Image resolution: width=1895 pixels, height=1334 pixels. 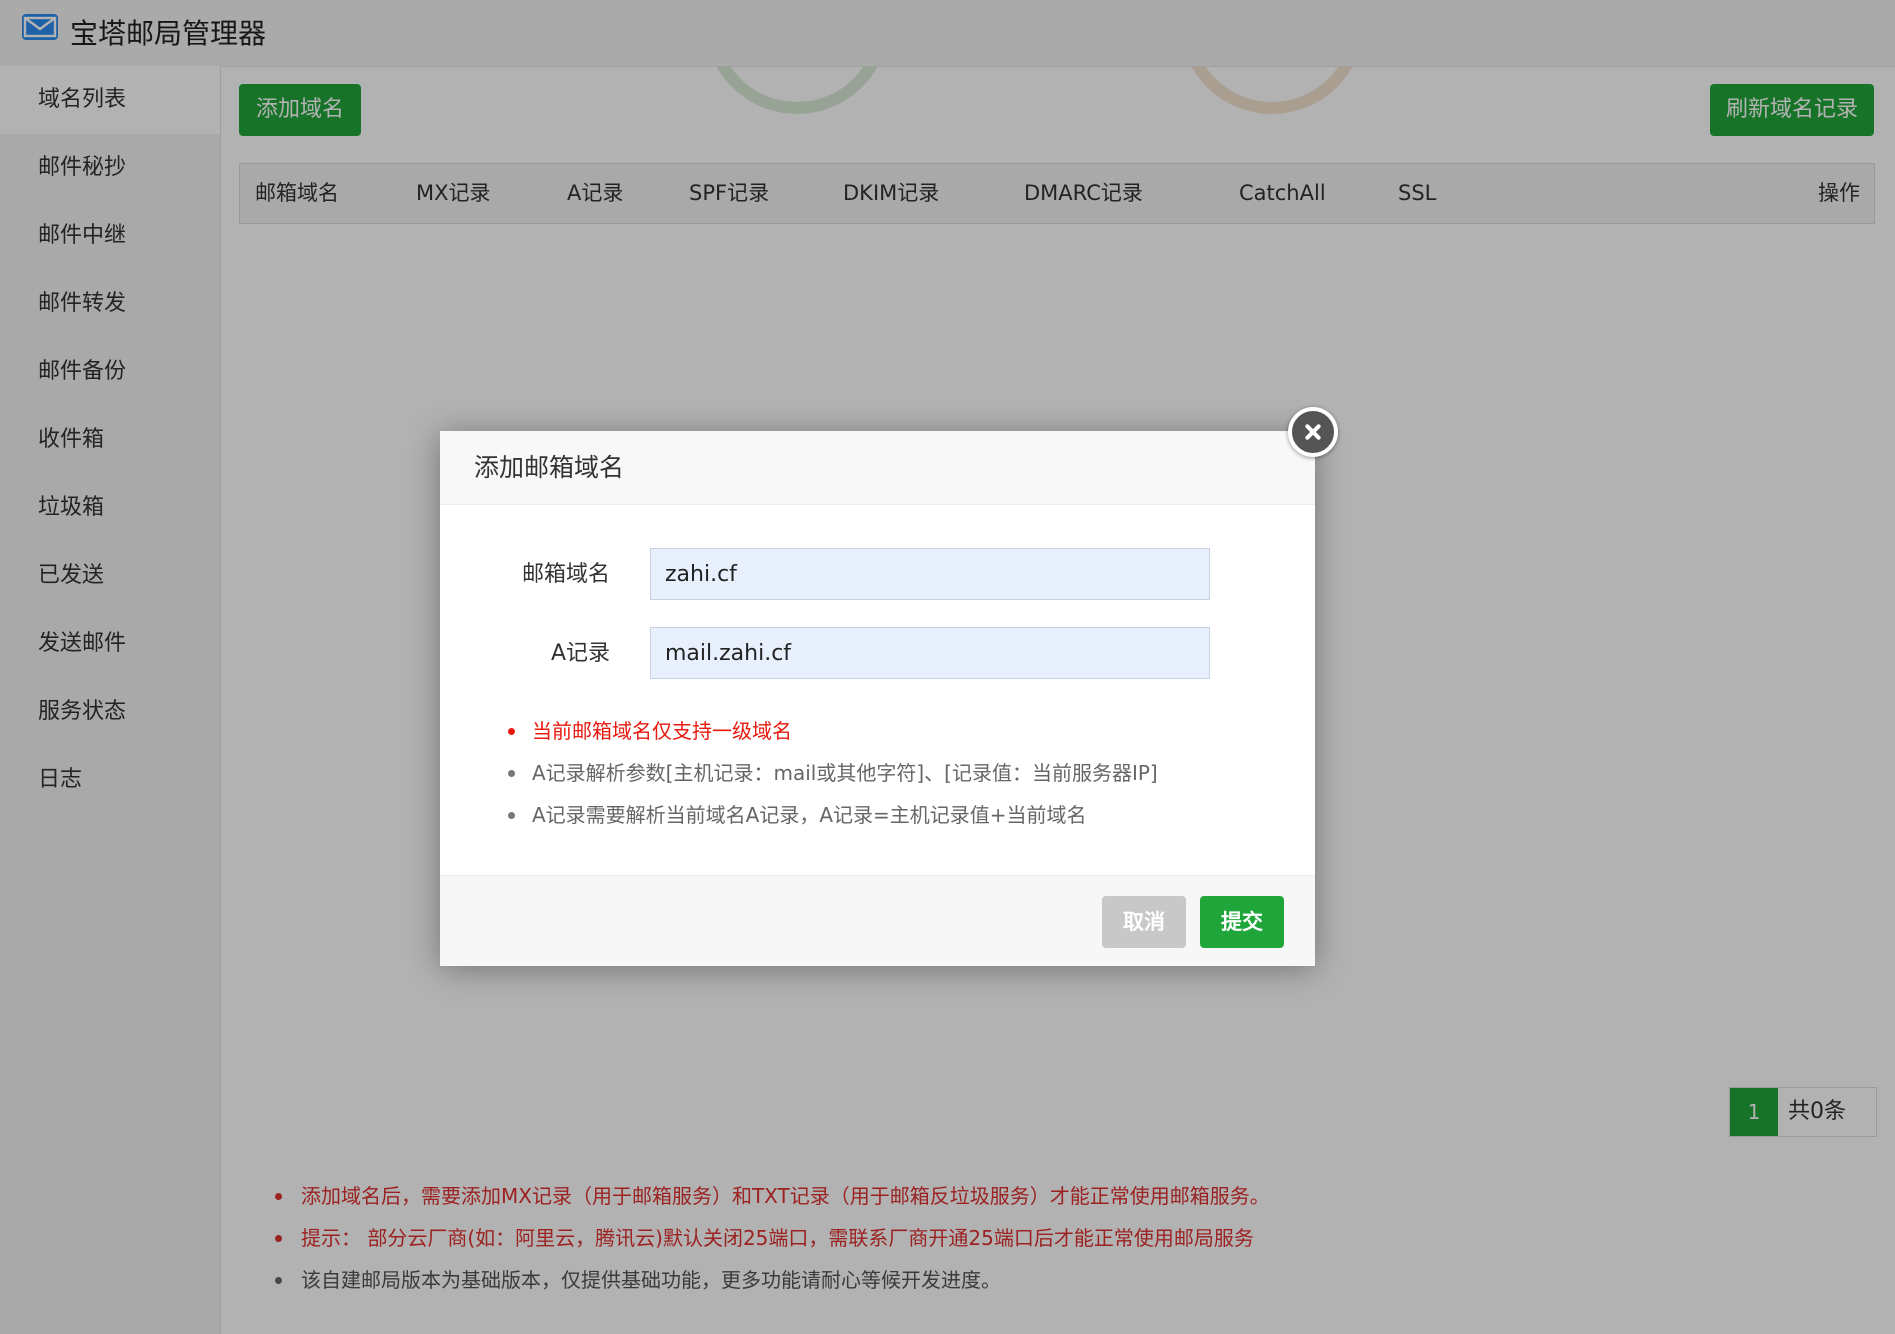 I want to click on submit-button: 提交, so click(x=1242, y=922).